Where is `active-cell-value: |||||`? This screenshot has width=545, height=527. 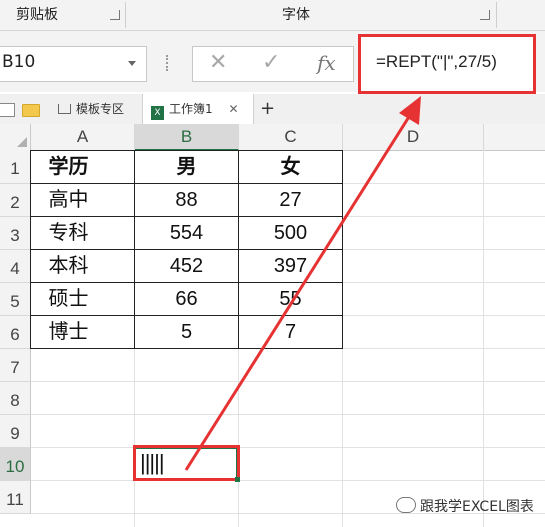
active-cell-value: ||||| is located at coordinates (152, 462).